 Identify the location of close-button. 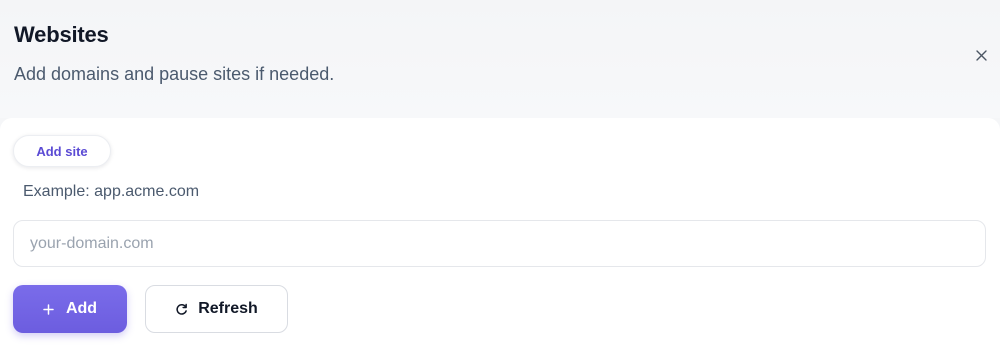
(981, 55).